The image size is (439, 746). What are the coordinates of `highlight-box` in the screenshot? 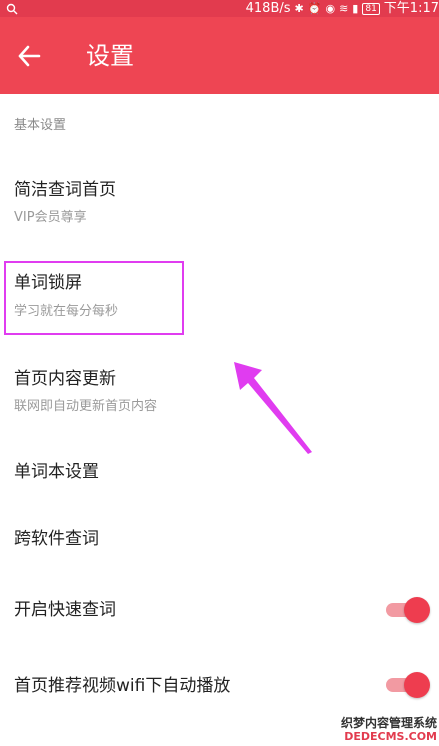 It's located at (94, 298).